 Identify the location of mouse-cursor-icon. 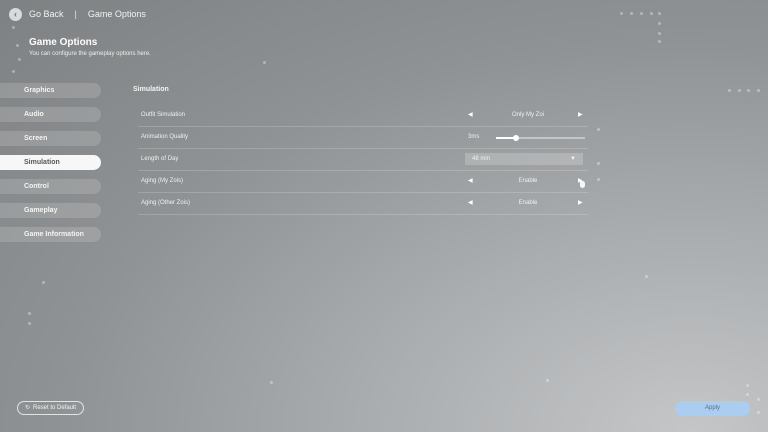
(582, 184).